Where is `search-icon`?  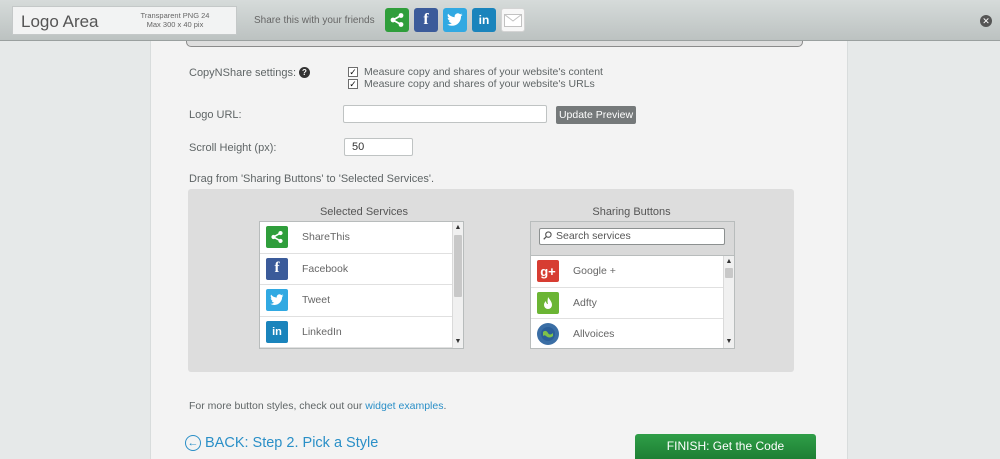
search-icon is located at coordinates (547, 235).